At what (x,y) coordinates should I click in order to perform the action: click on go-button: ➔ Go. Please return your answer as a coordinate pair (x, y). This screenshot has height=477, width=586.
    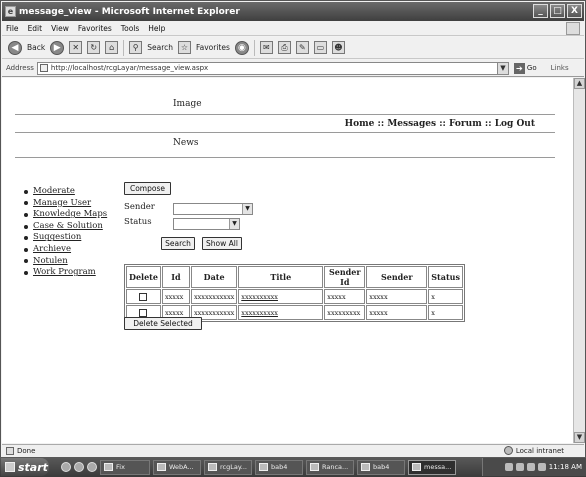
    Looking at the image, I should click on (525, 68).